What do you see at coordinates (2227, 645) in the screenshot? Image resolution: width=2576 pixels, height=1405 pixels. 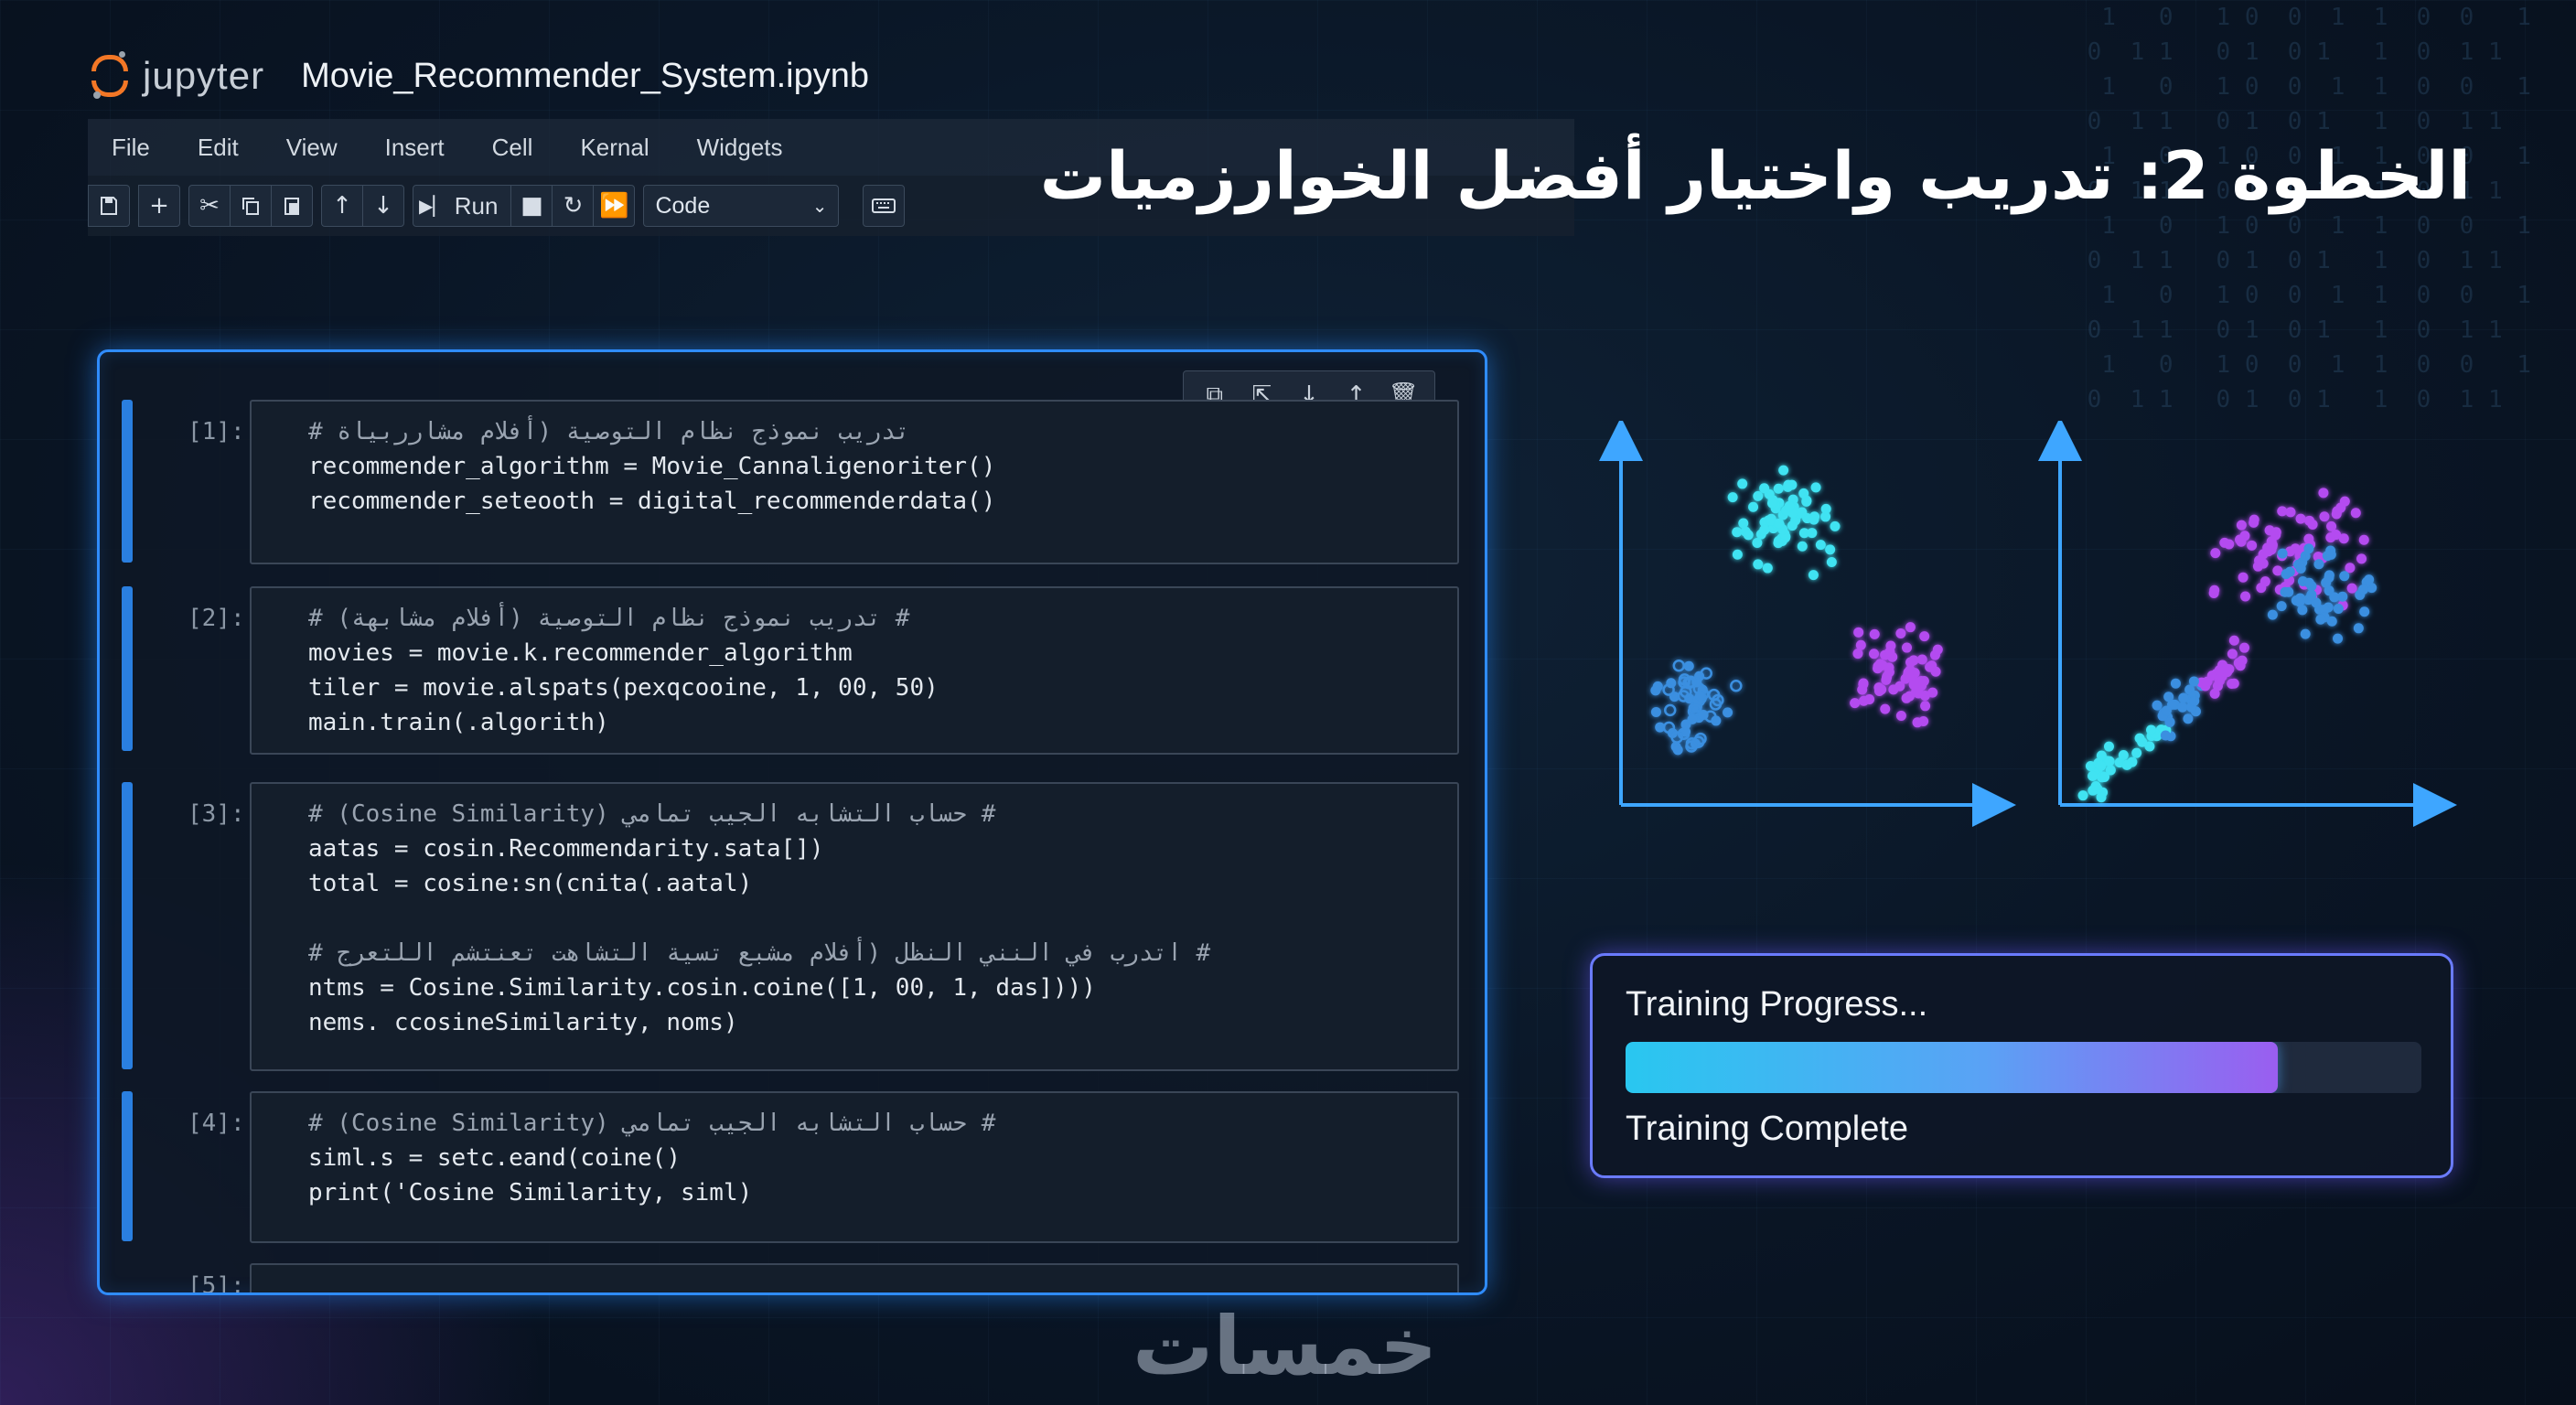 I see `chart-right-points` at bounding box center [2227, 645].